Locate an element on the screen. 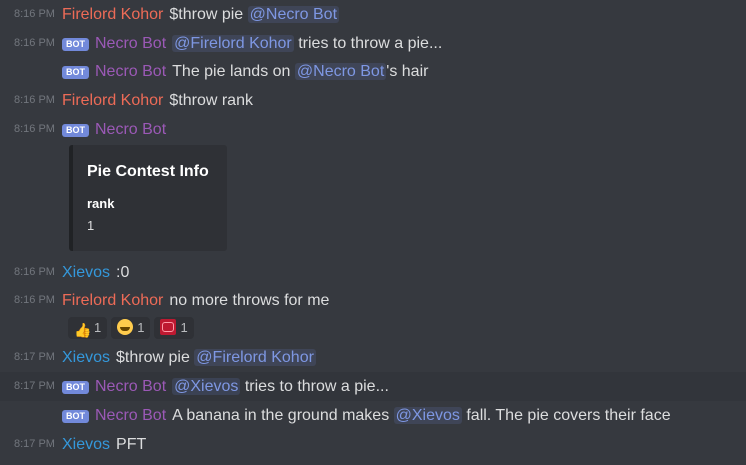  message-row: 8:16 PM BOT Necro Bot is located at coordinates (373, 129).